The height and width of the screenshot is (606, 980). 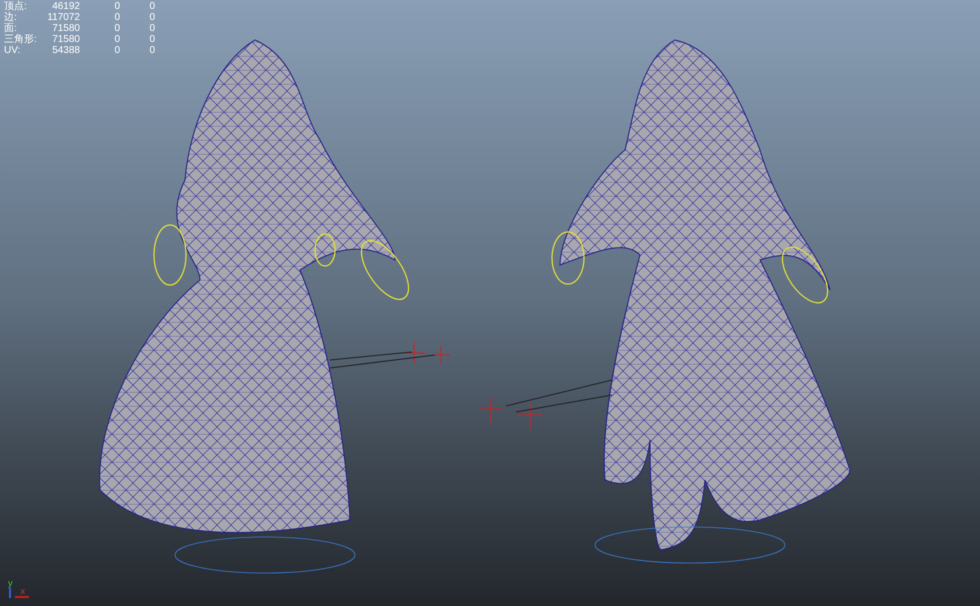 What do you see at coordinates (11, 17) in the screenshot?
I see `hud-label: 边:` at bounding box center [11, 17].